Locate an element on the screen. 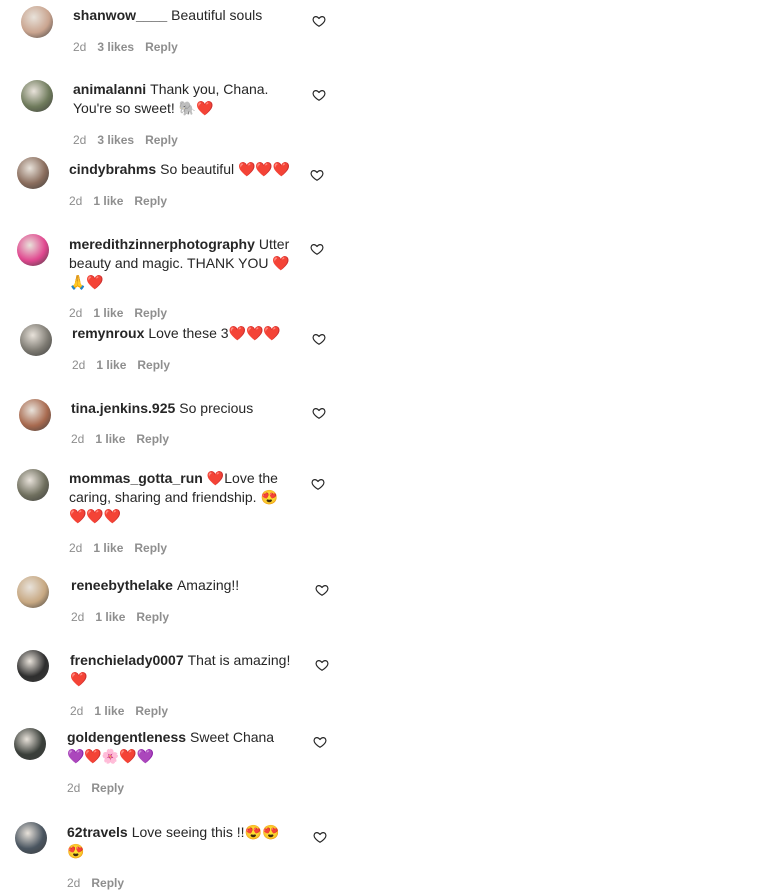 The height and width of the screenshot is (895, 759). comment-text-block: tina.jenkins.925 So precious is located at coordinates (183, 408).